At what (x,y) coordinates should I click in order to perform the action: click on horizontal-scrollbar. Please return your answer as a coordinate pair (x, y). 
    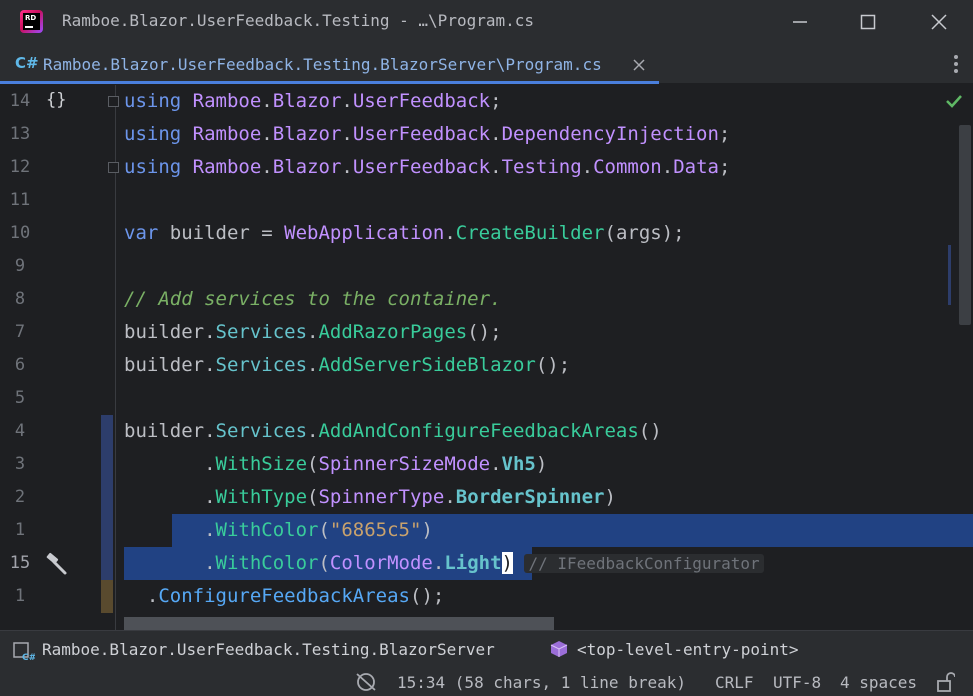
    Looking at the image, I should click on (339, 623).